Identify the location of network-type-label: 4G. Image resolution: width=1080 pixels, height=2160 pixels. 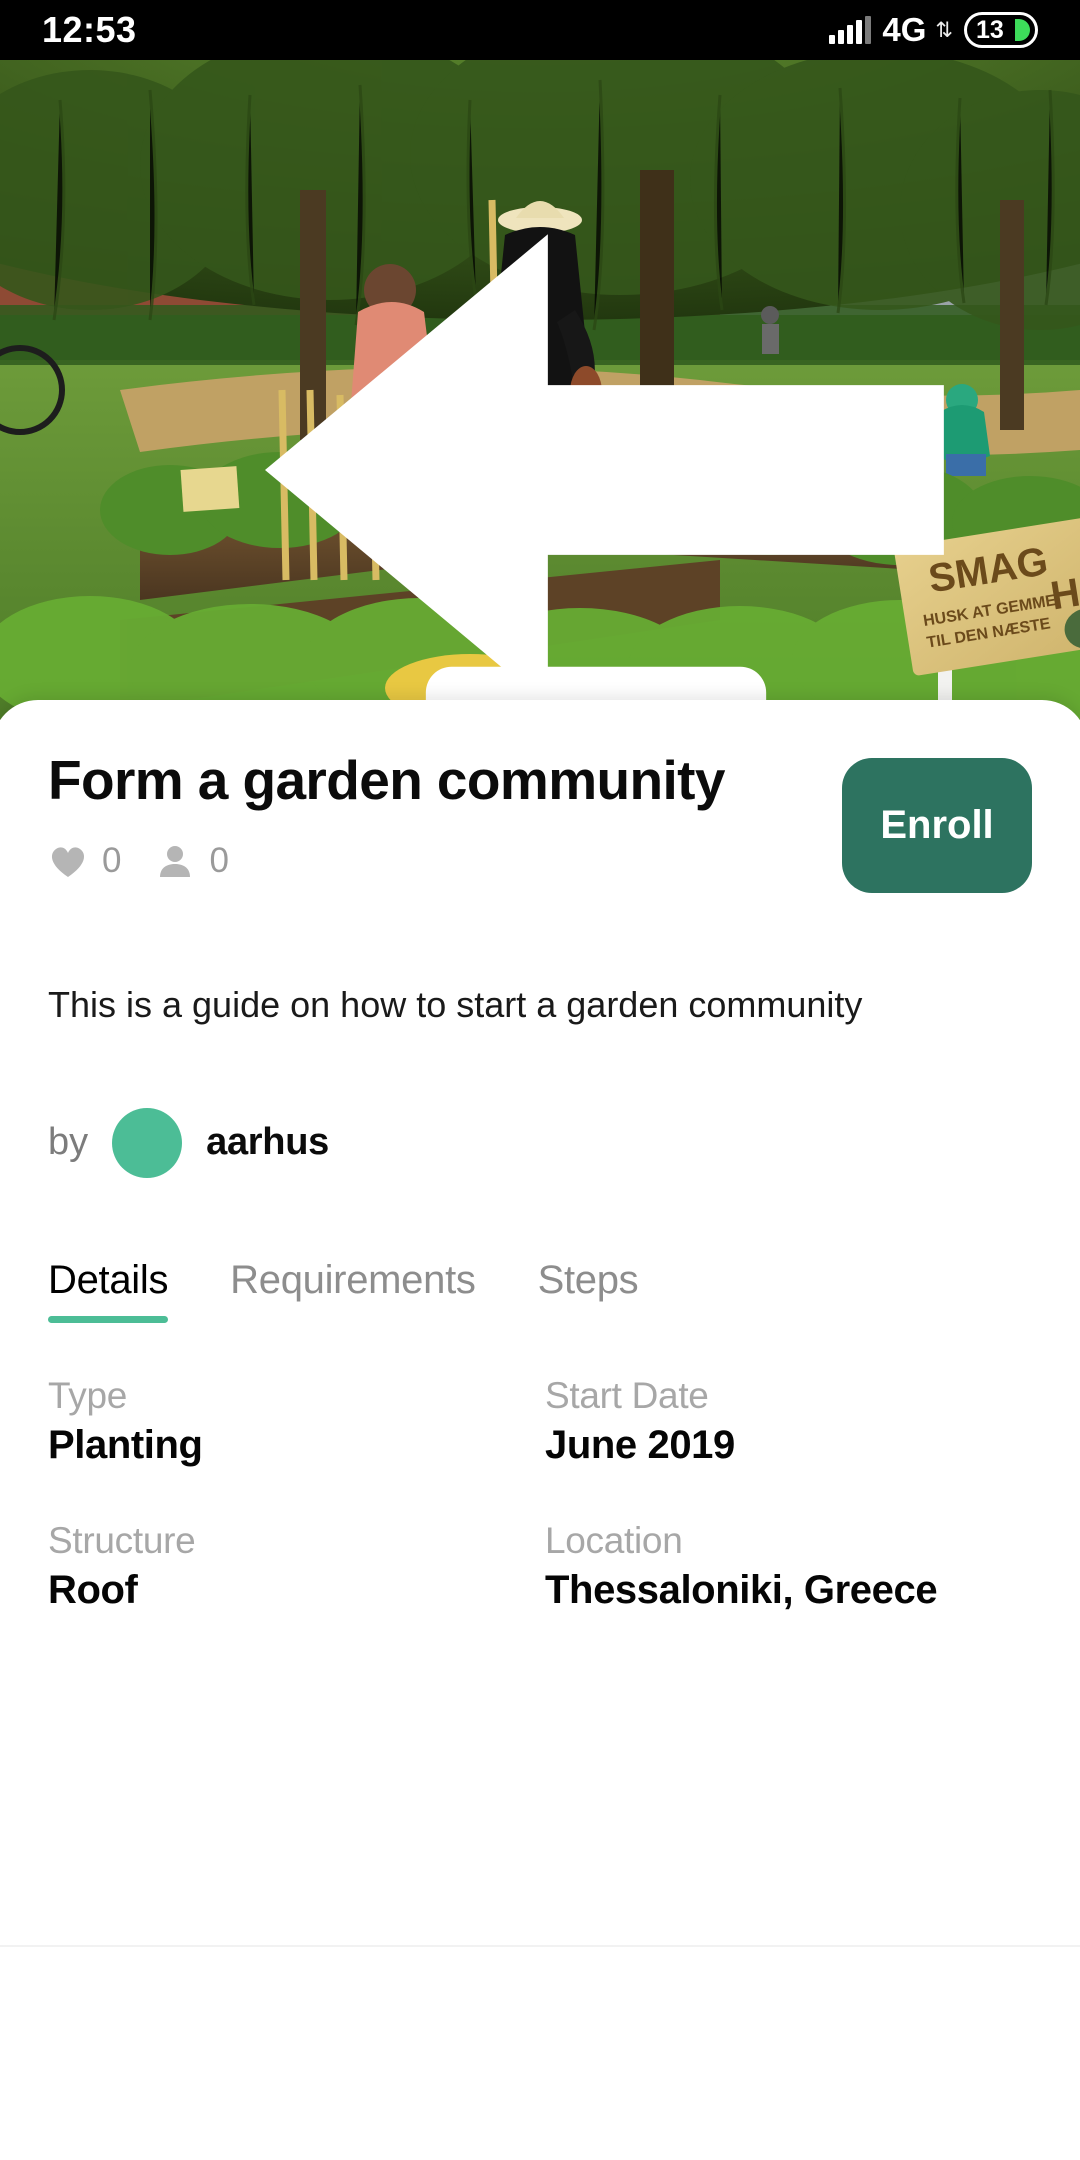
(904, 29).